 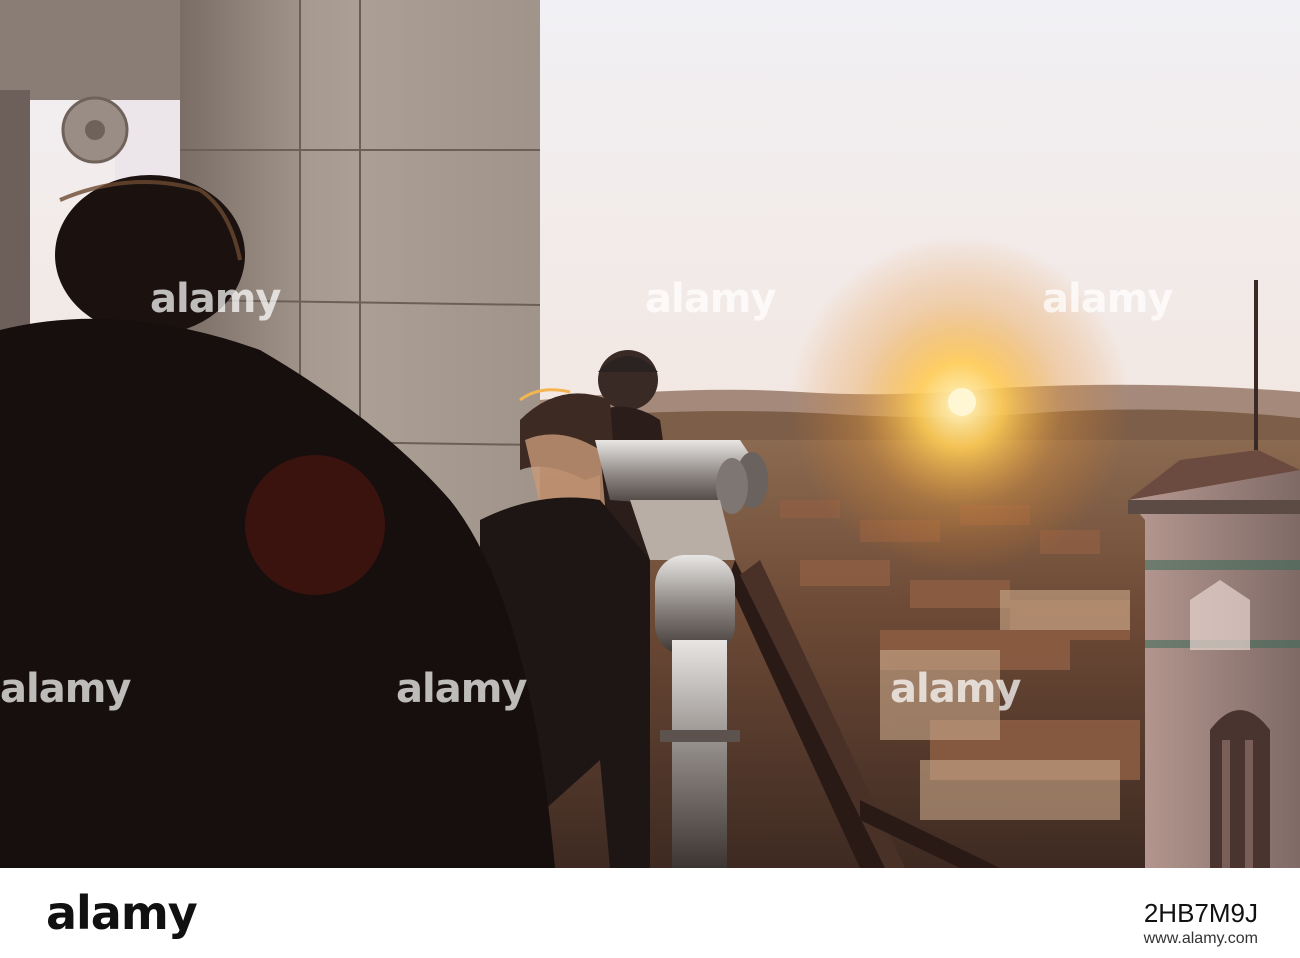 I want to click on alamy-logo: alamy, so click(x=122, y=913).